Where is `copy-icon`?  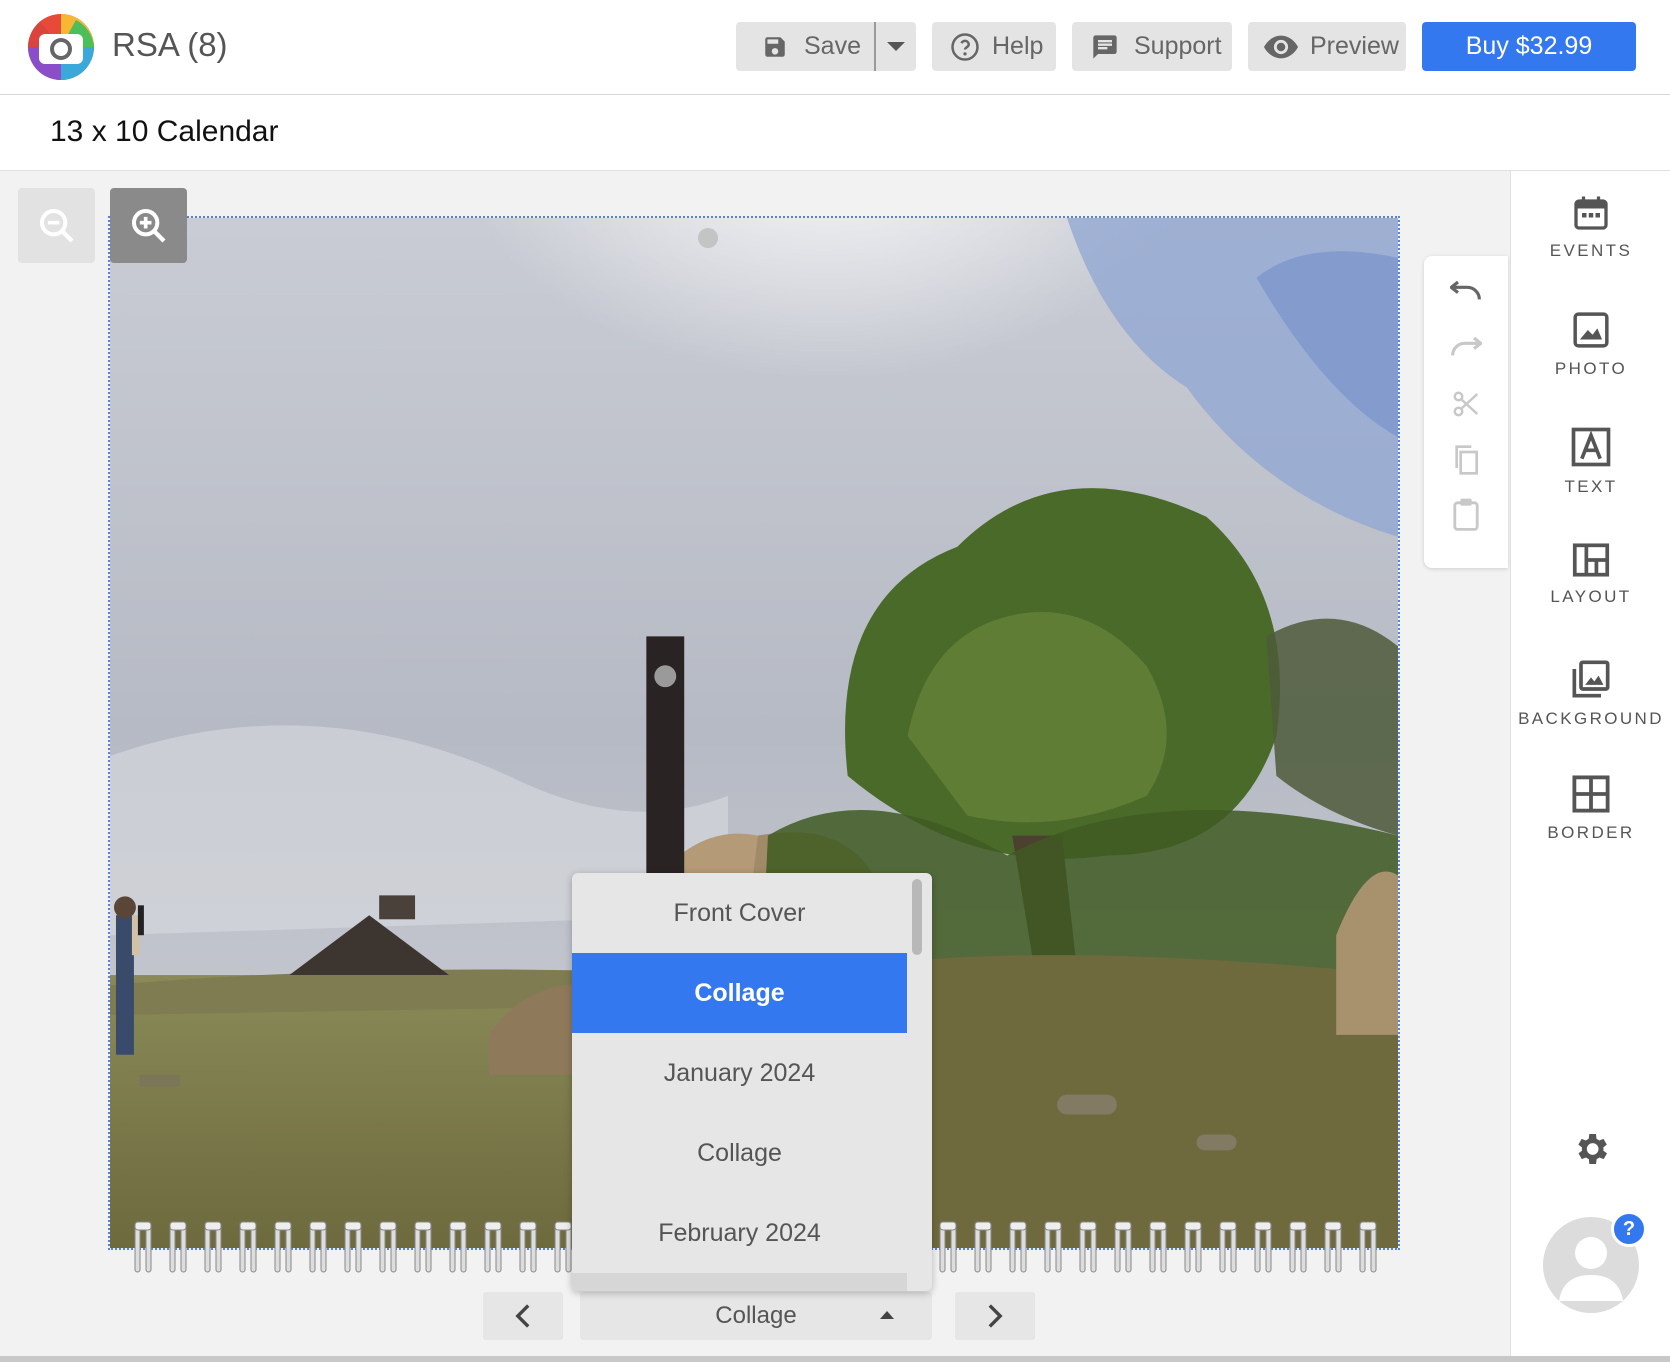 copy-icon is located at coordinates (1466, 460).